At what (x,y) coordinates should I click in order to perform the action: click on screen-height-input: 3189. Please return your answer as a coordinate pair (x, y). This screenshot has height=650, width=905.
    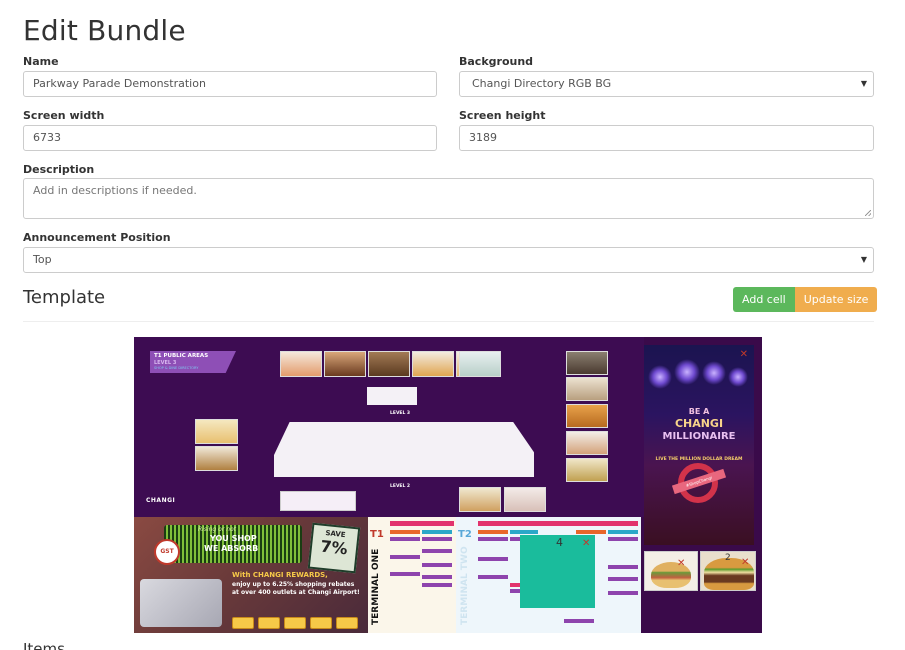
    Looking at the image, I should click on (666, 138).